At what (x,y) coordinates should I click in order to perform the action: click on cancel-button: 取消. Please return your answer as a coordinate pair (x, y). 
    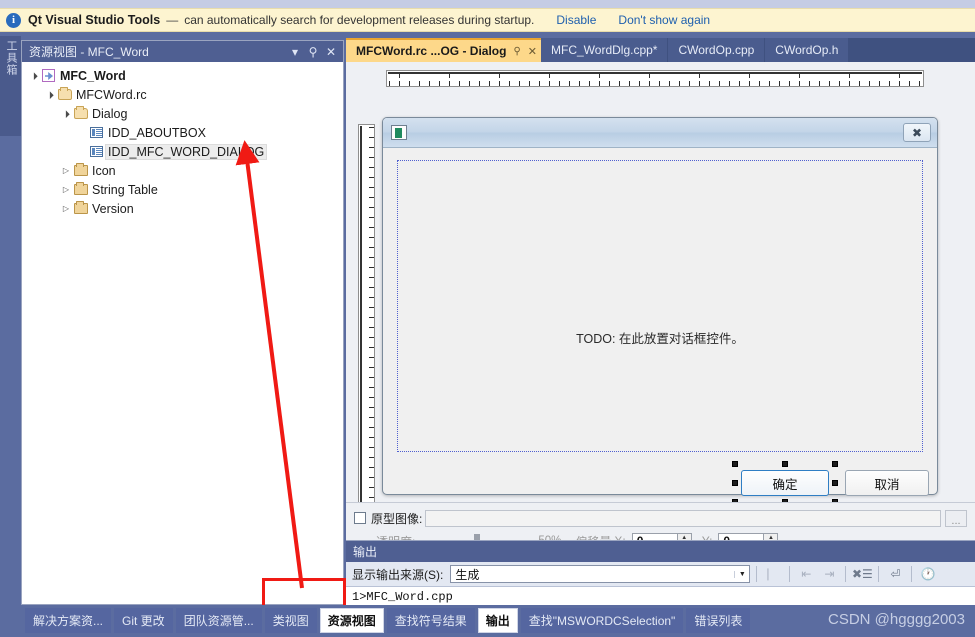
    Looking at the image, I should click on (887, 483).